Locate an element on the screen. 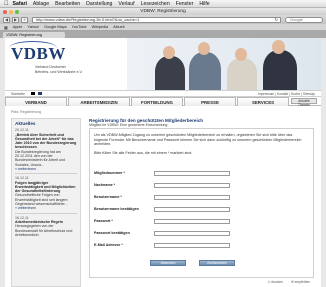  header-photo is located at coordinates (224, 64).